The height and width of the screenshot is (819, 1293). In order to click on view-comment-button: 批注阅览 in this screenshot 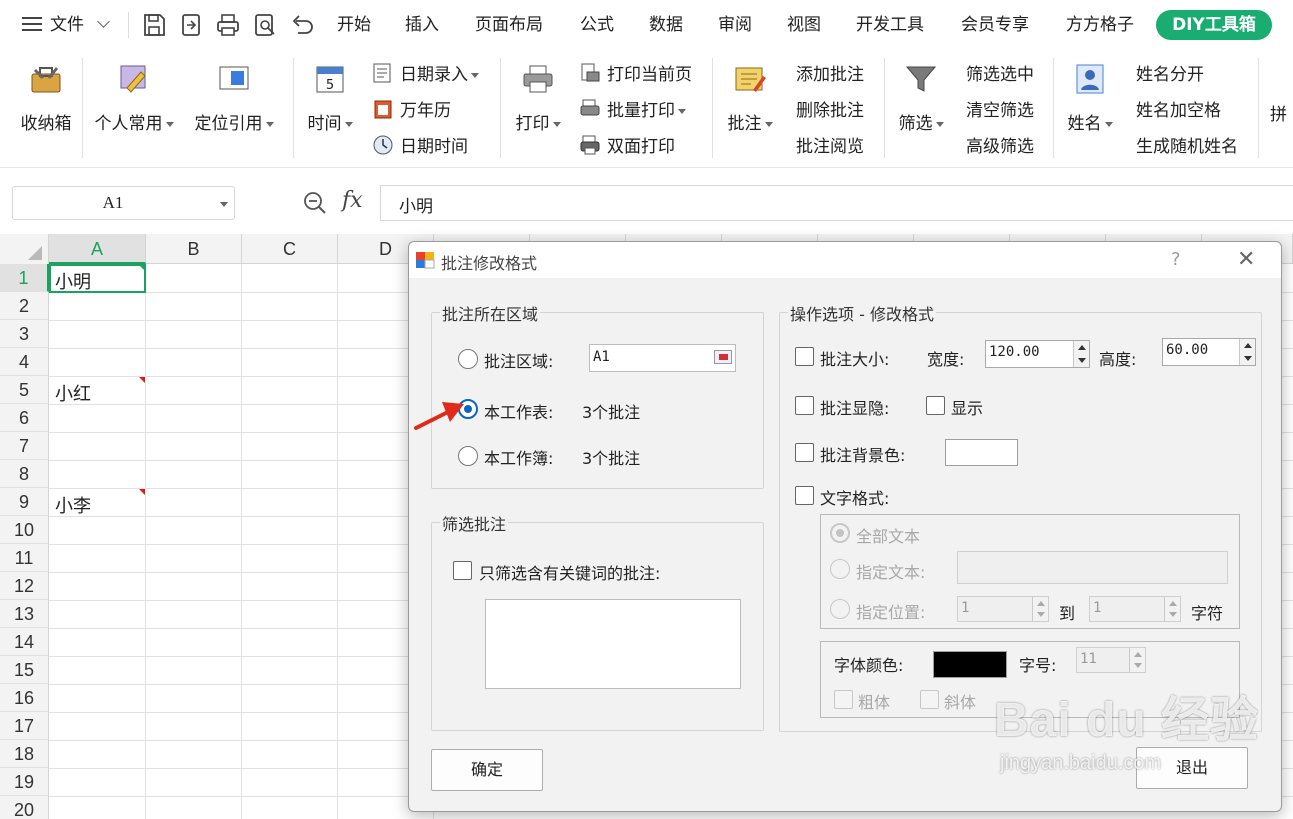, I will do `click(830, 147)`.